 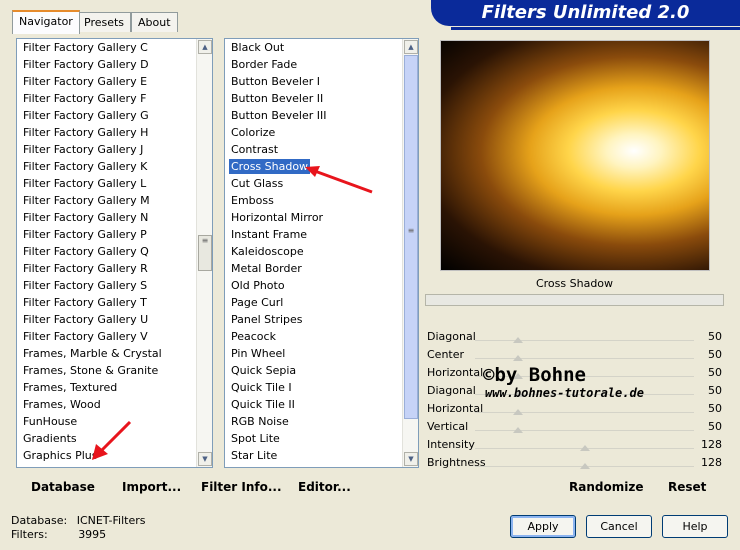 What do you see at coordinates (114, 234) in the screenshot?
I see `list-item: Filter Factory Gallery P` at bounding box center [114, 234].